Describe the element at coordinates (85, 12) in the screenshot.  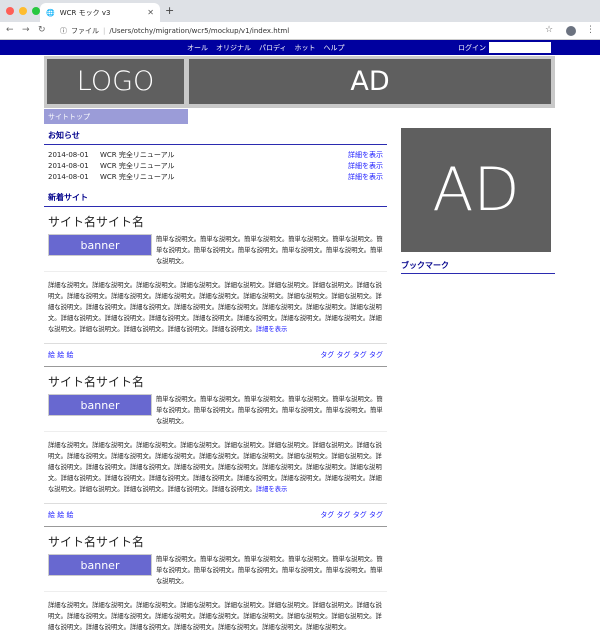
I see `tab-title: WCR モック v3` at that location.